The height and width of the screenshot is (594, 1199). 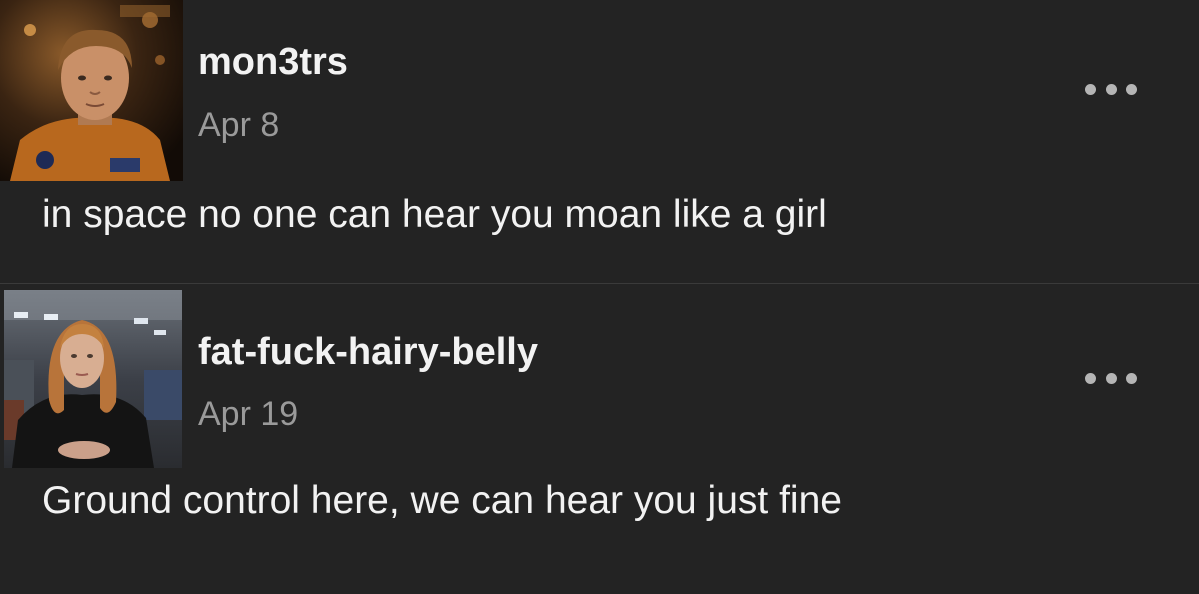 What do you see at coordinates (368, 352) in the screenshot?
I see `username: fat-fuck-hairy-belly` at bounding box center [368, 352].